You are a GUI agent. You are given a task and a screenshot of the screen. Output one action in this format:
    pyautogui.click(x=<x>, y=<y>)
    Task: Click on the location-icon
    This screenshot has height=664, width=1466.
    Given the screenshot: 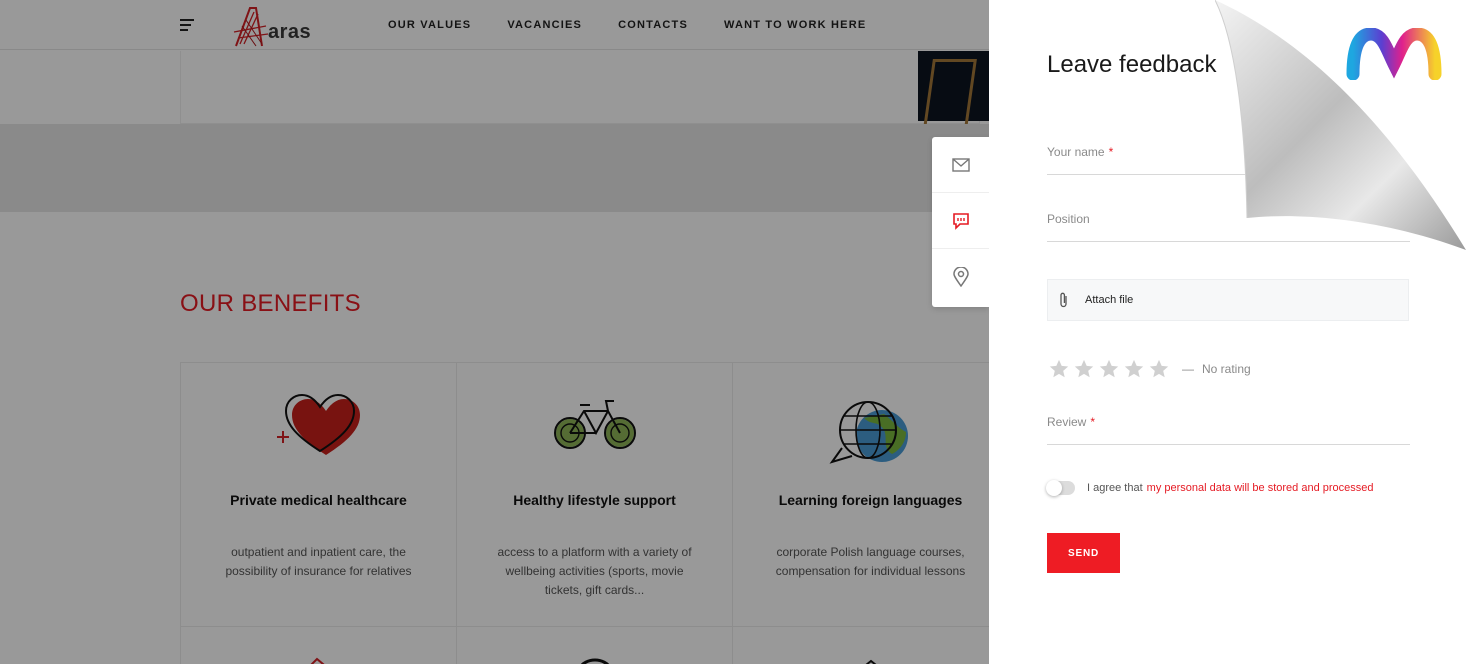 What is the action you would take?
    pyautogui.click(x=960, y=277)
    